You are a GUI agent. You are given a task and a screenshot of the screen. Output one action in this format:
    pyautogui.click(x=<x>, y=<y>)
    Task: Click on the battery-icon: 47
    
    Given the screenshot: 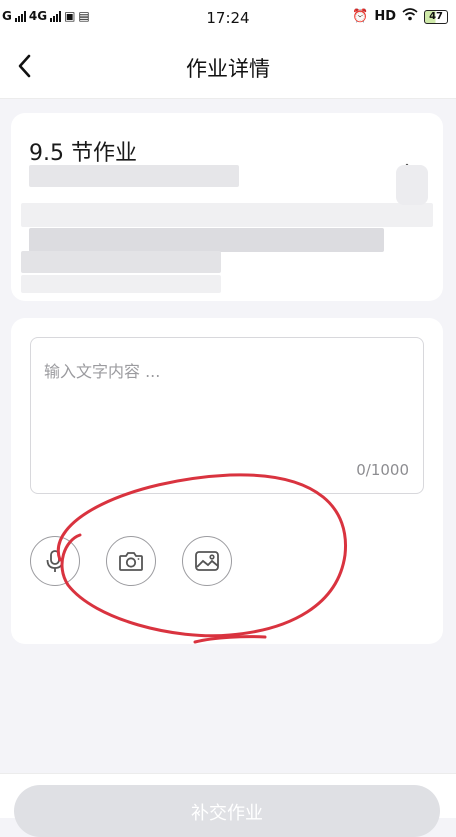 What is the action you would take?
    pyautogui.click(x=436, y=16)
    